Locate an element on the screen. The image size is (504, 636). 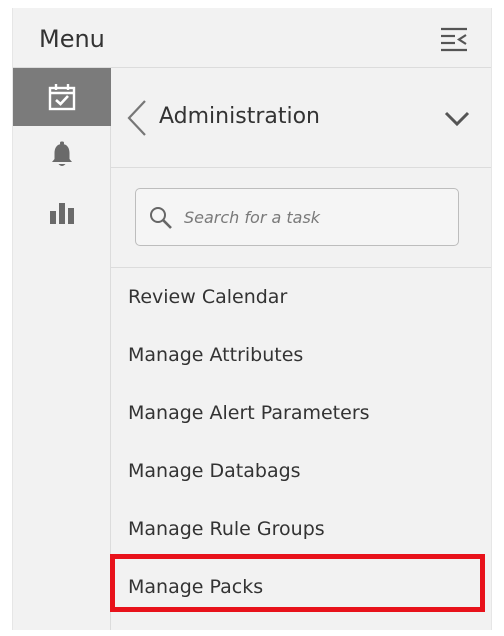
chevron-down-icon is located at coordinates (457, 119).